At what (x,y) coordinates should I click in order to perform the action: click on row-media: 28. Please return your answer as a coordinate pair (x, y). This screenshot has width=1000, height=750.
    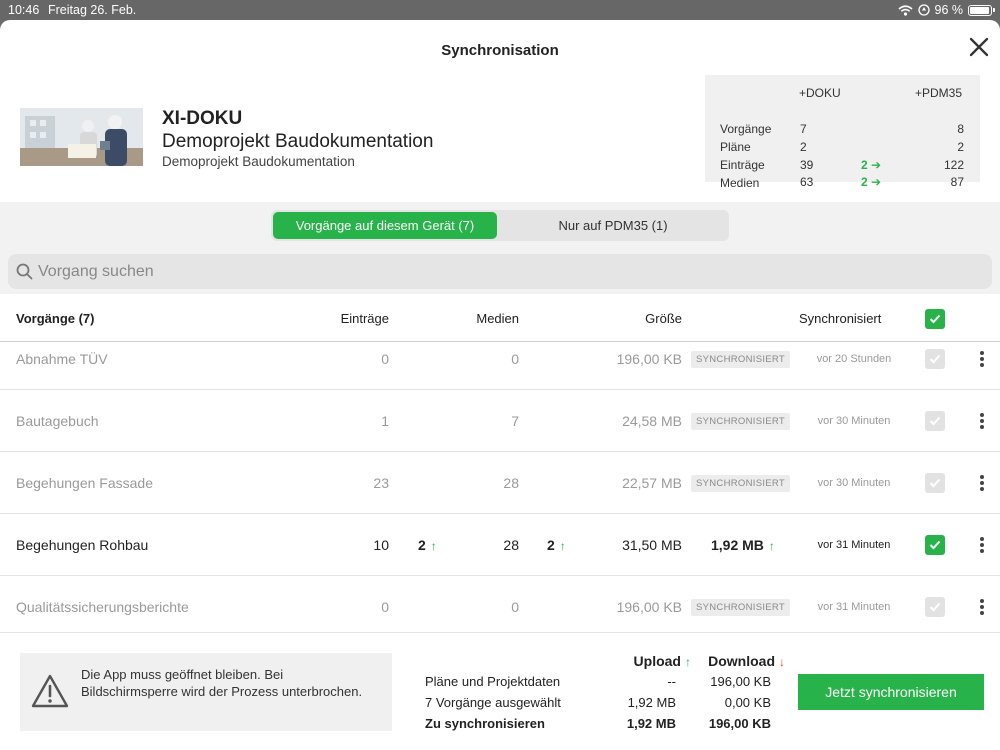
    Looking at the image, I should click on (511, 545).